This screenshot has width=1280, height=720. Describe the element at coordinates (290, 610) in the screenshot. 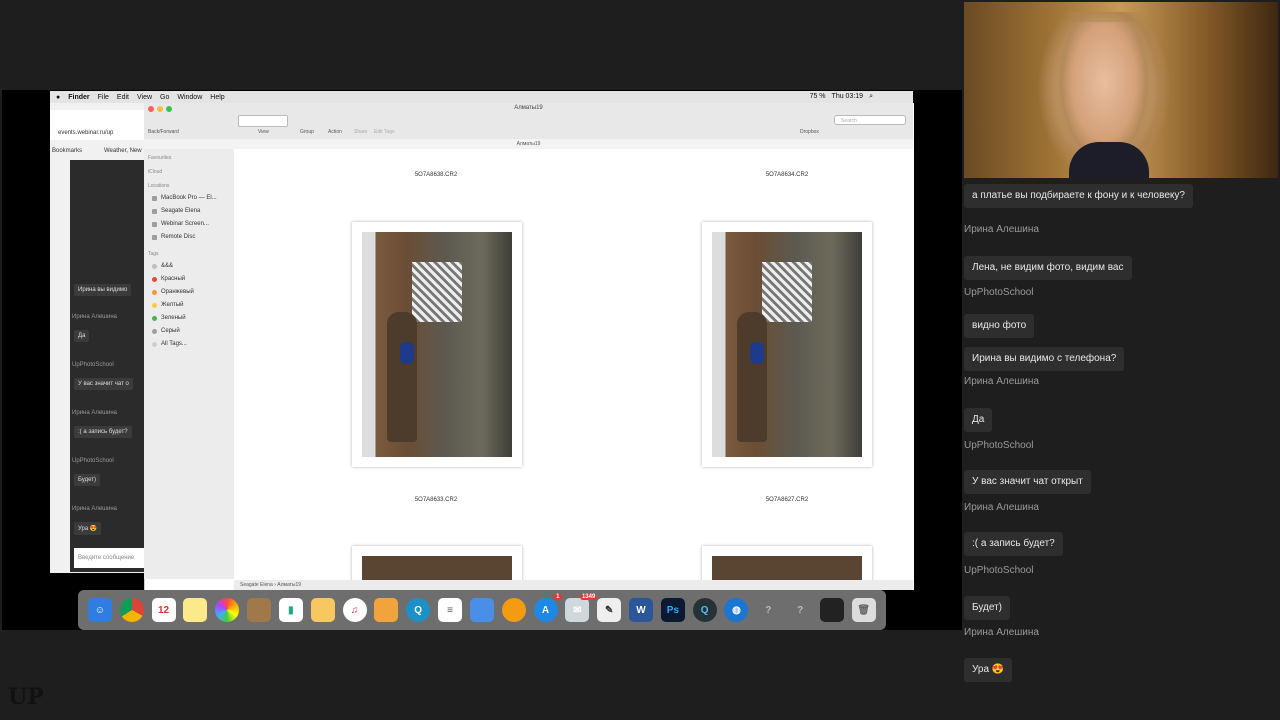

I see `numbers-dock-icon: ▮` at that location.